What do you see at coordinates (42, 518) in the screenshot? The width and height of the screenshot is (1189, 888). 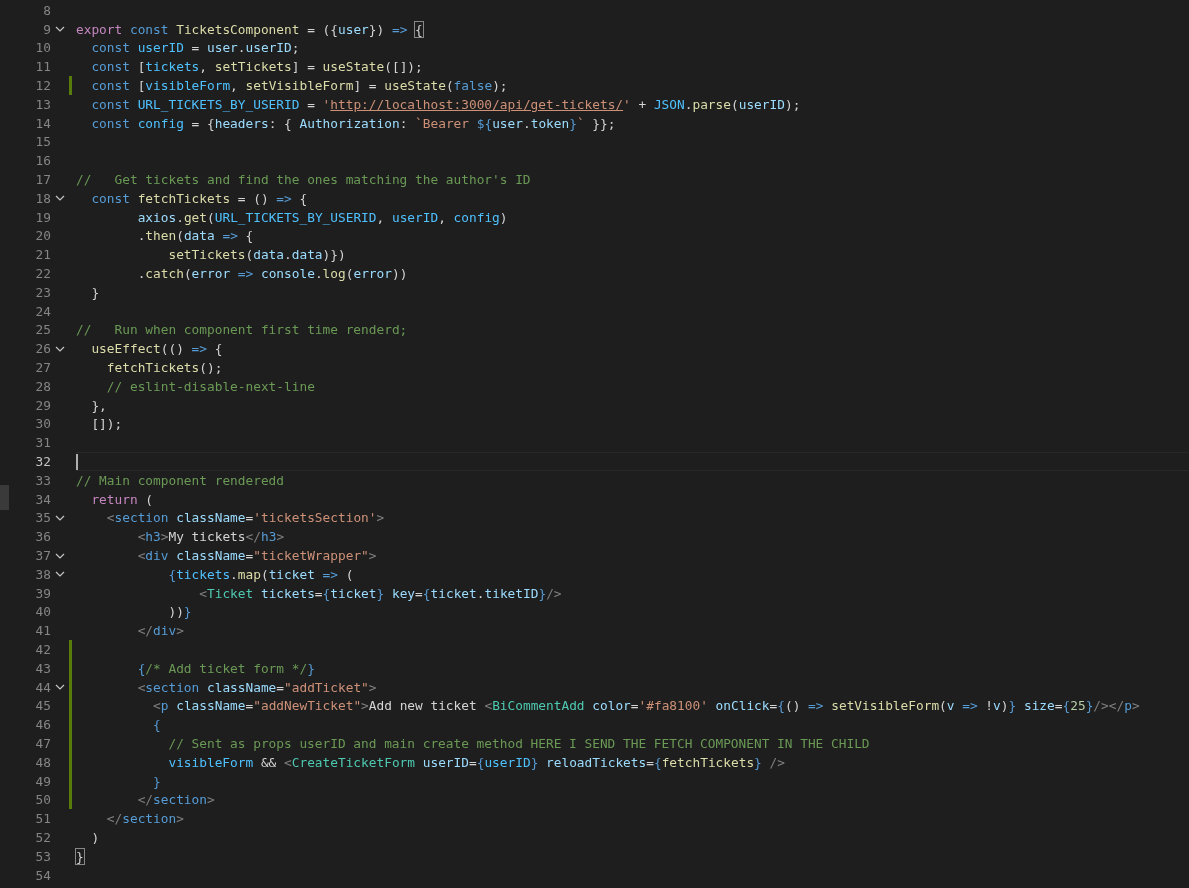 I see `line-number: 35` at bounding box center [42, 518].